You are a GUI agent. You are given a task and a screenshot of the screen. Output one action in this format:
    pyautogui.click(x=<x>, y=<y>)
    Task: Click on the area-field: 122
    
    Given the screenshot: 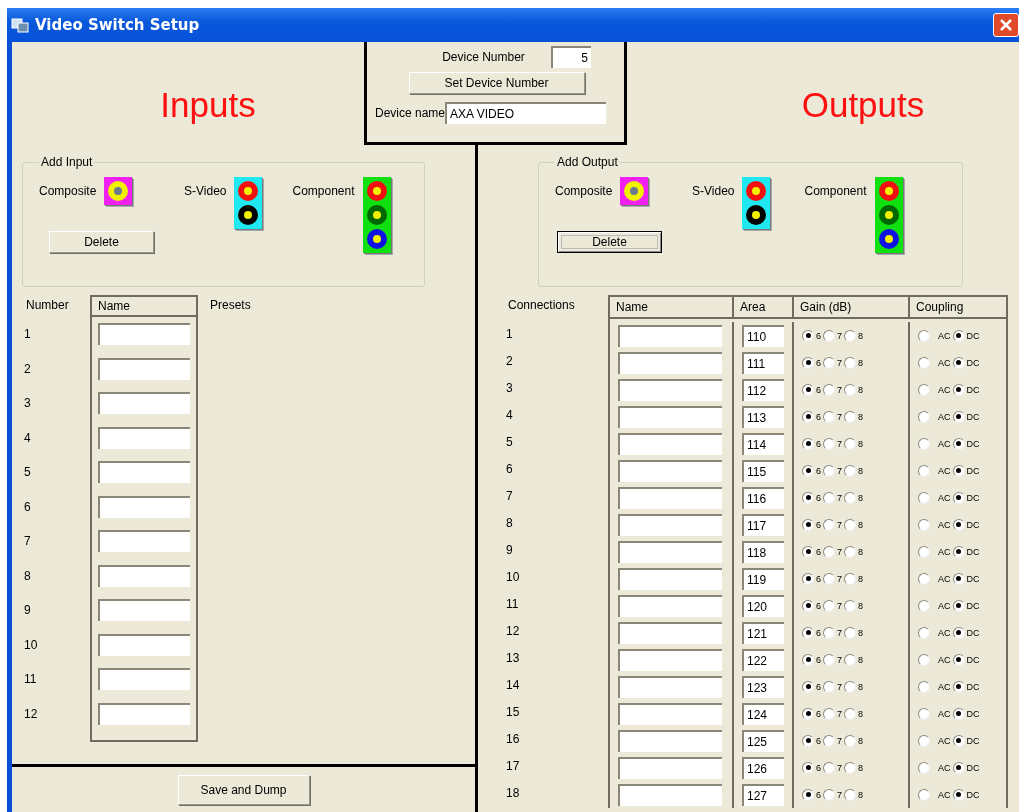 What is the action you would take?
    pyautogui.click(x=763, y=659)
    